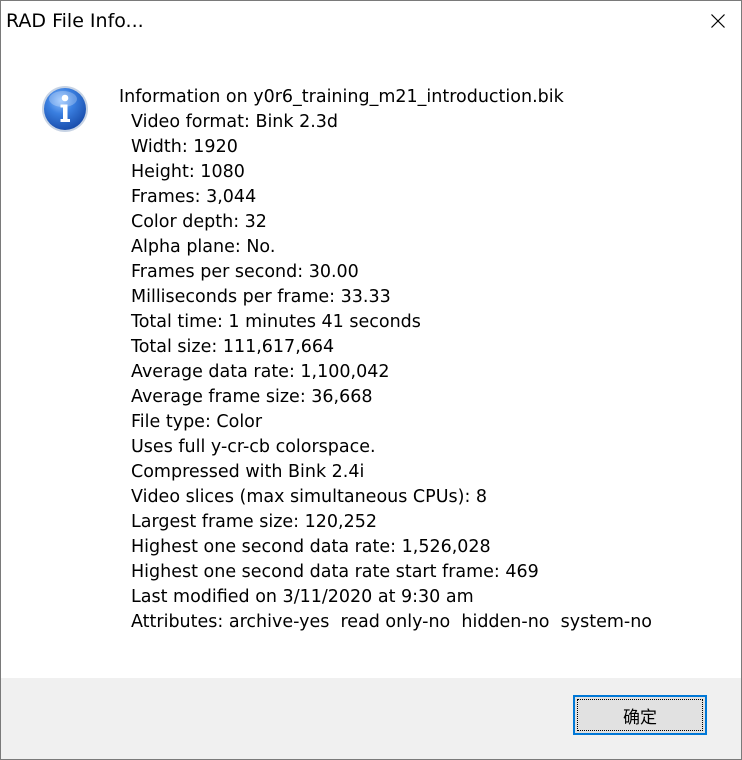 This screenshot has width=742, height=760. Describe the element at coordinates (311, 547) in the screenshot. I see `detail-line: Highest one second data rate: 1,526,028` at that location.